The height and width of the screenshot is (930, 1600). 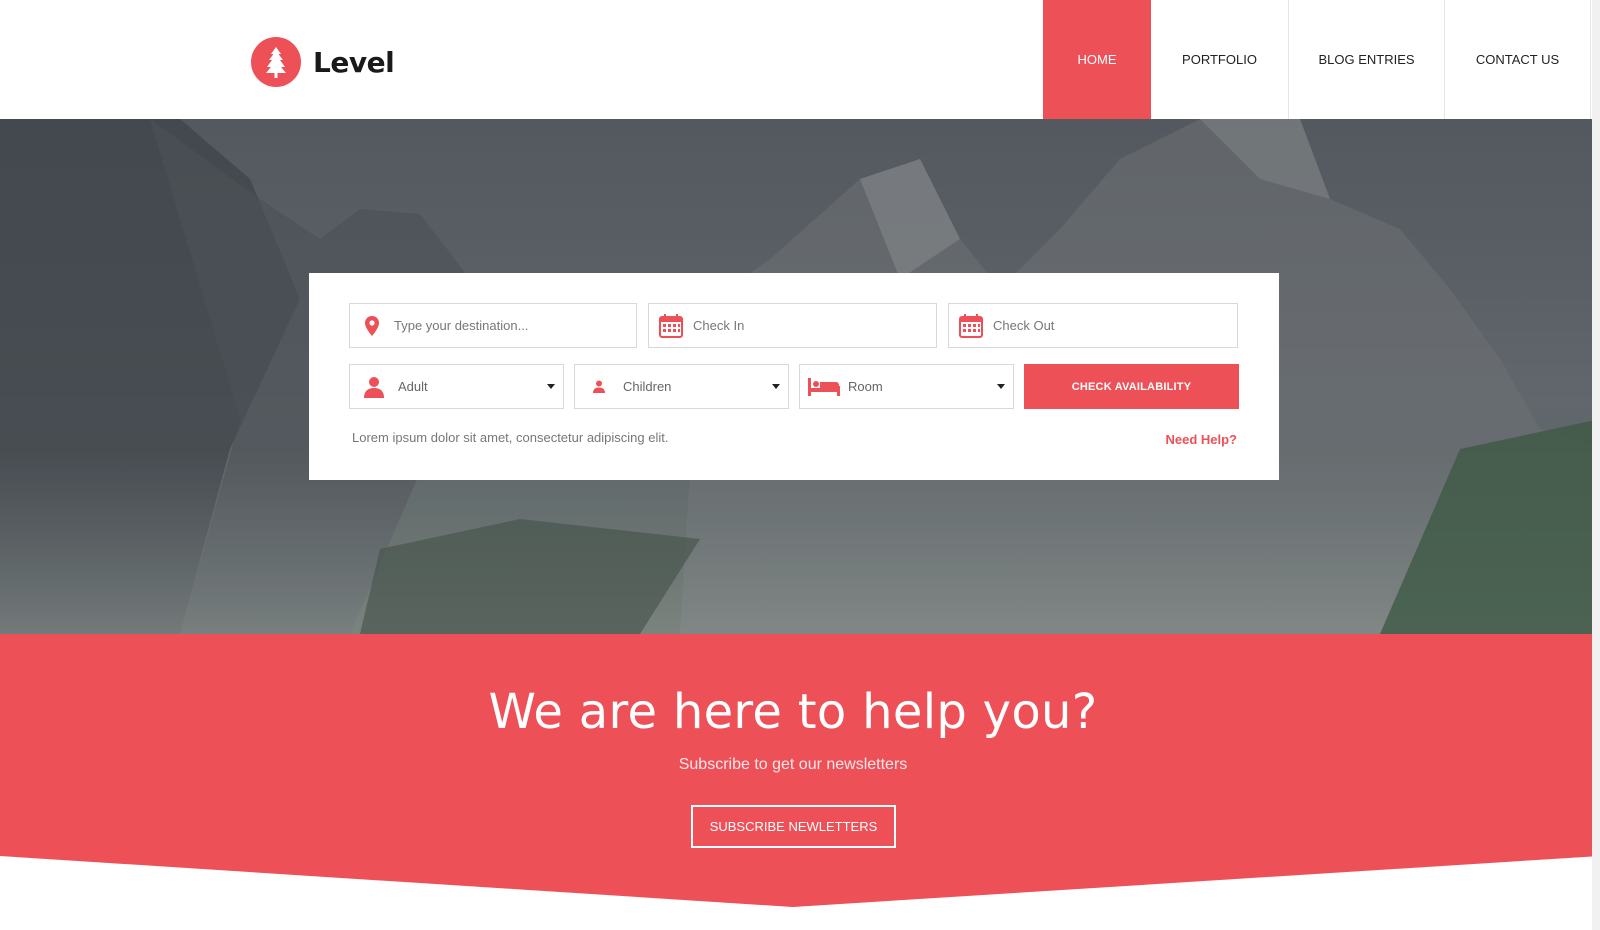 What do you see at coordinates (792, 325) in the screenshot?
I see `check-in-field: Check In` at bounding box center [792, 325].